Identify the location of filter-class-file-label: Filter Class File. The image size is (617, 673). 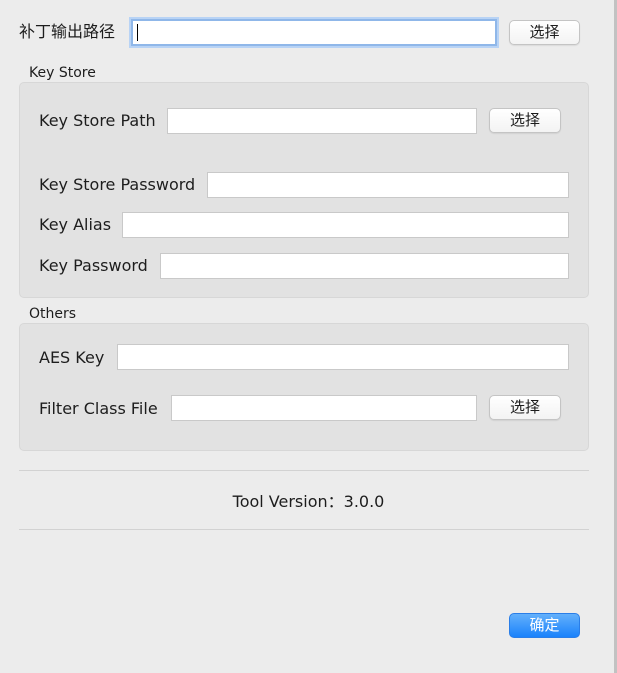
(98, 408).